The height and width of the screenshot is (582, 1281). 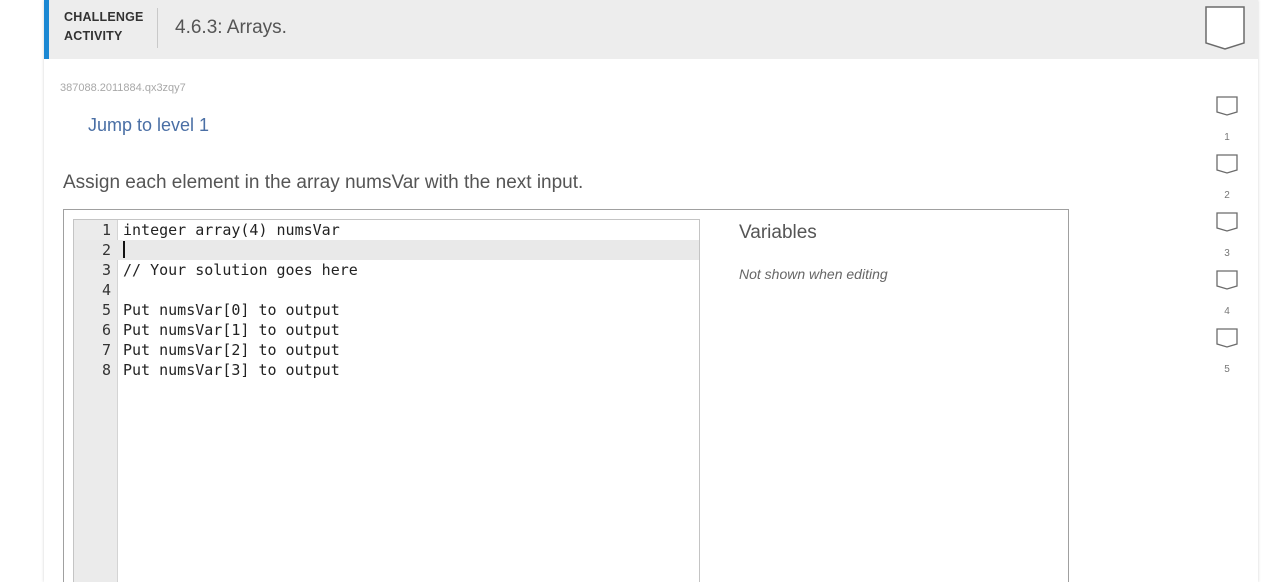 What do you see at coordinates (813, 274) in the screenshot?
I see `variables-note: Not shown when editing` at bounding box center [813, 274].